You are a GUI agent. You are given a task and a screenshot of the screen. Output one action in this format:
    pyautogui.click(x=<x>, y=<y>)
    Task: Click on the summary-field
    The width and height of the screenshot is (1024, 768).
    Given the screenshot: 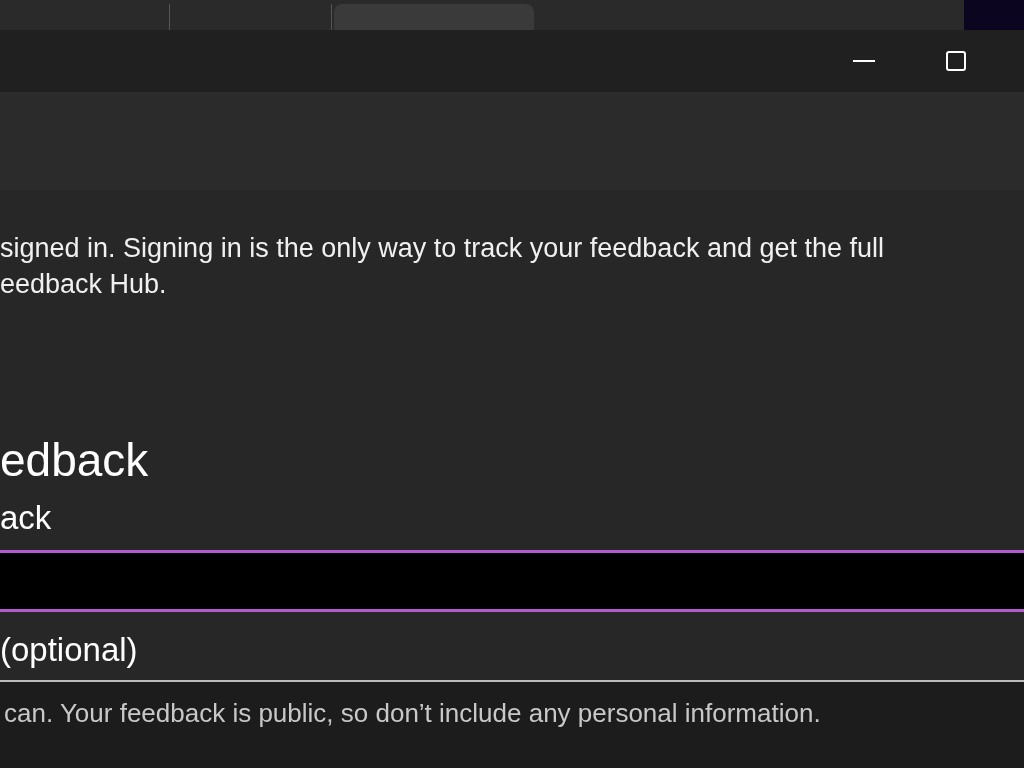 What is the action you would take?
    pyautogui.click(x=512, y=581)
    